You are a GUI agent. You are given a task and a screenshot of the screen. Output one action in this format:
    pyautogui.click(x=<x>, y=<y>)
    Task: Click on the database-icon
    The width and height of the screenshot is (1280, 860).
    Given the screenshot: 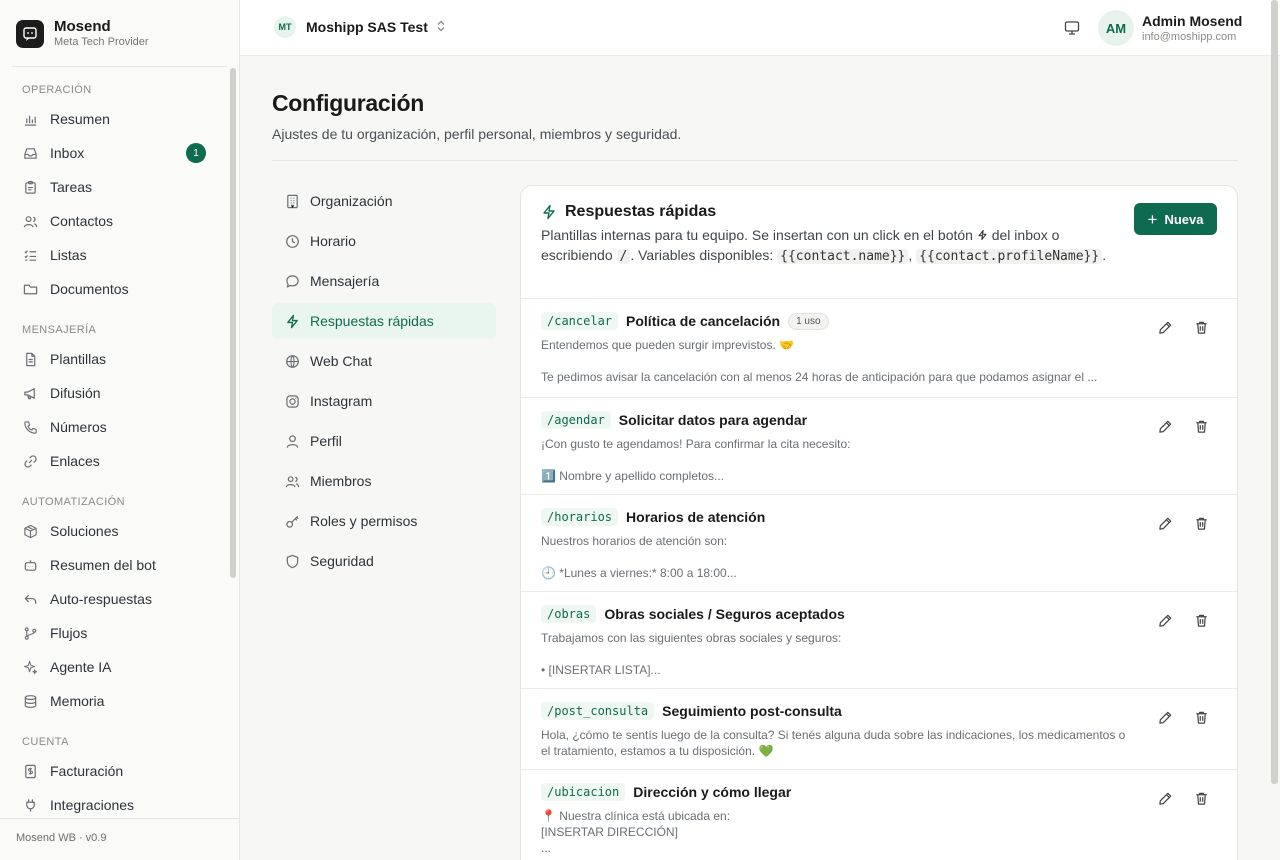 What is the action you would take?
    pyautogui.click(x=30, y=701)
    